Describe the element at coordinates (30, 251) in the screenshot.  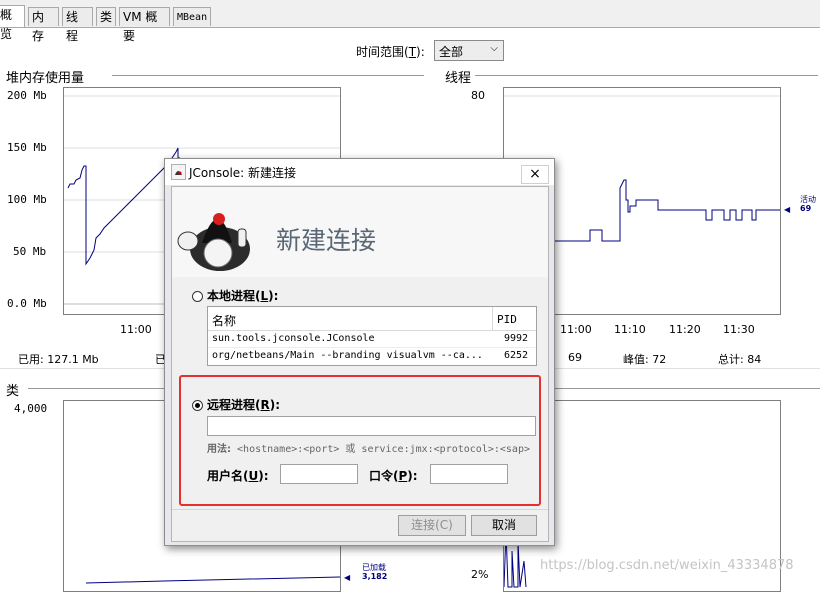
I see `heap-y-tick: 50 Mb` at that location.